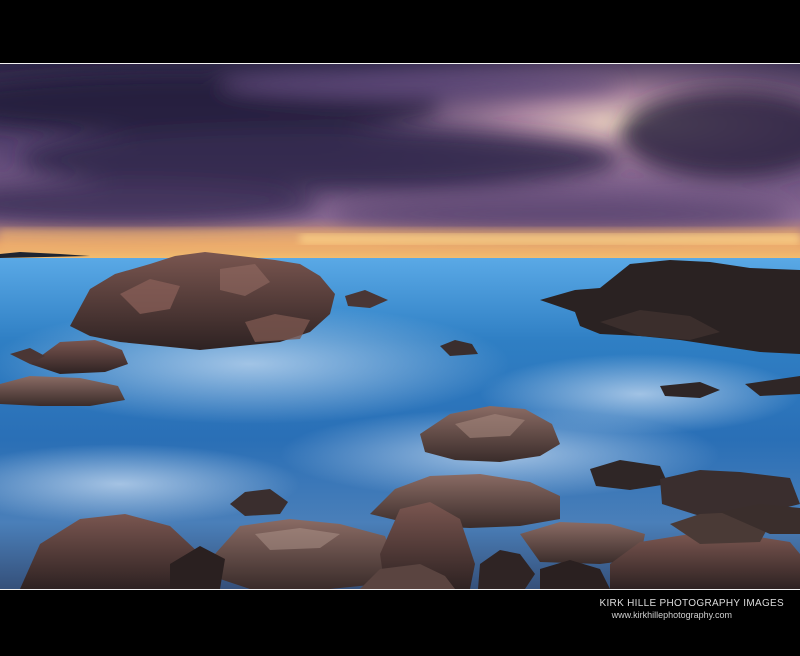 This screenshot has height=656, width=800. Describe the element at coordinates (671, 615) in the screenshot. I see `caption-url: www.kirkhillephotography.com` at that location.